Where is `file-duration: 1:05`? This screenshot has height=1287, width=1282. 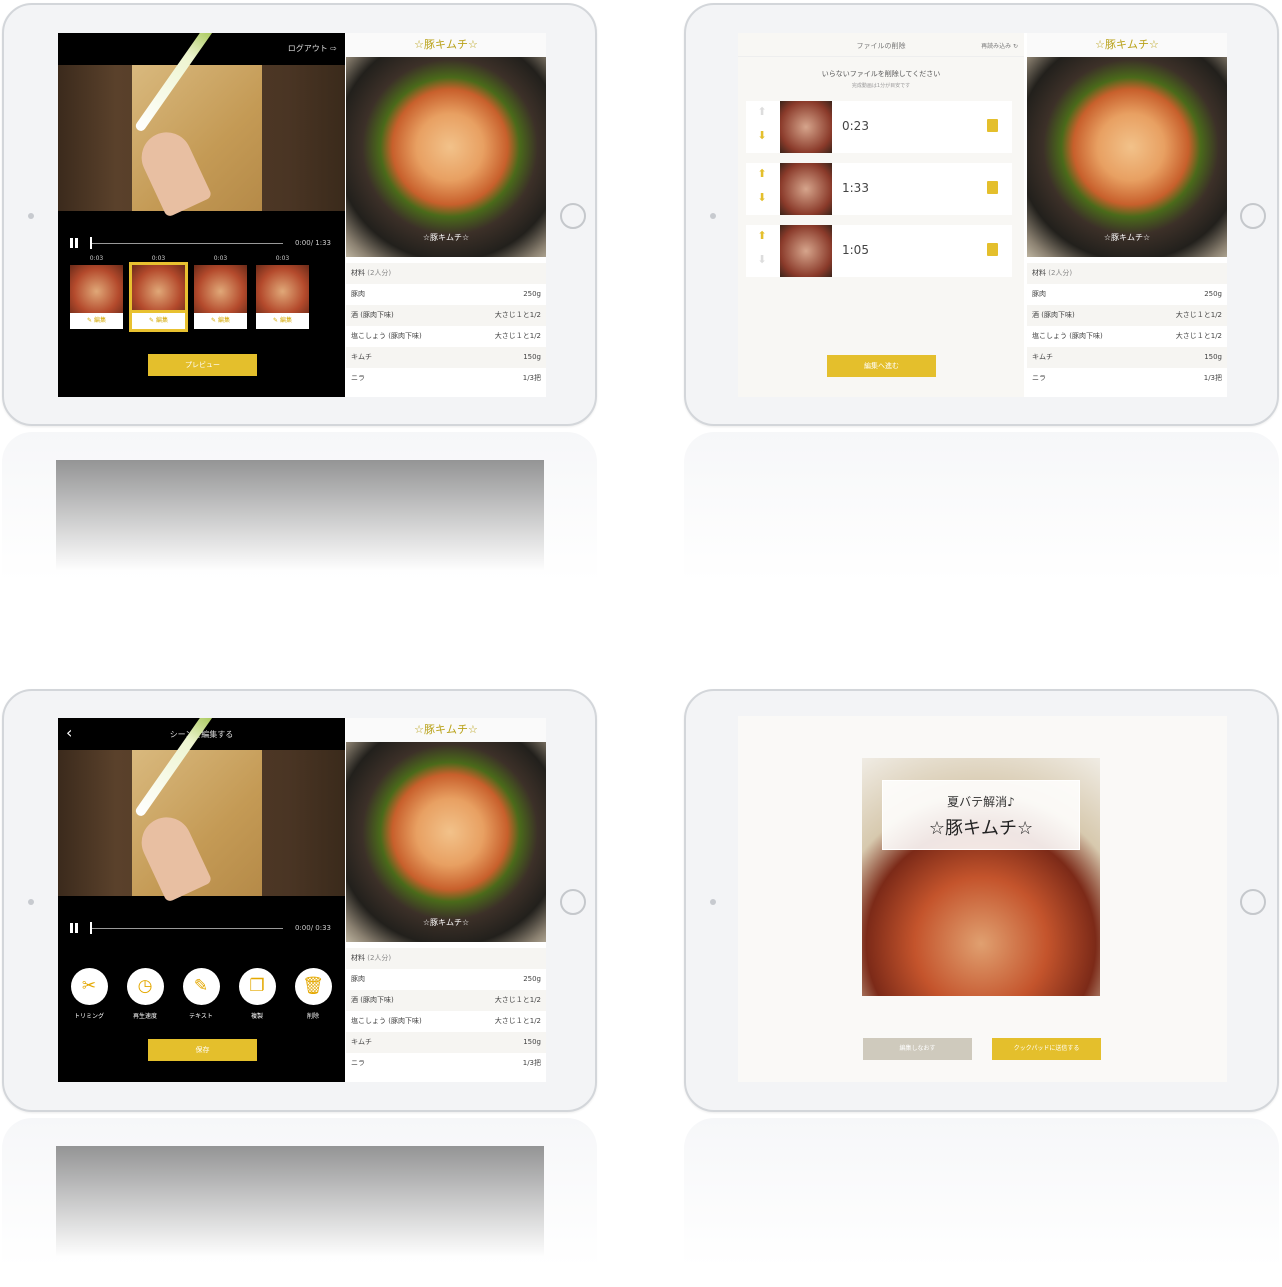
file-duration: 1:05 is located at coordinates (855, 250).